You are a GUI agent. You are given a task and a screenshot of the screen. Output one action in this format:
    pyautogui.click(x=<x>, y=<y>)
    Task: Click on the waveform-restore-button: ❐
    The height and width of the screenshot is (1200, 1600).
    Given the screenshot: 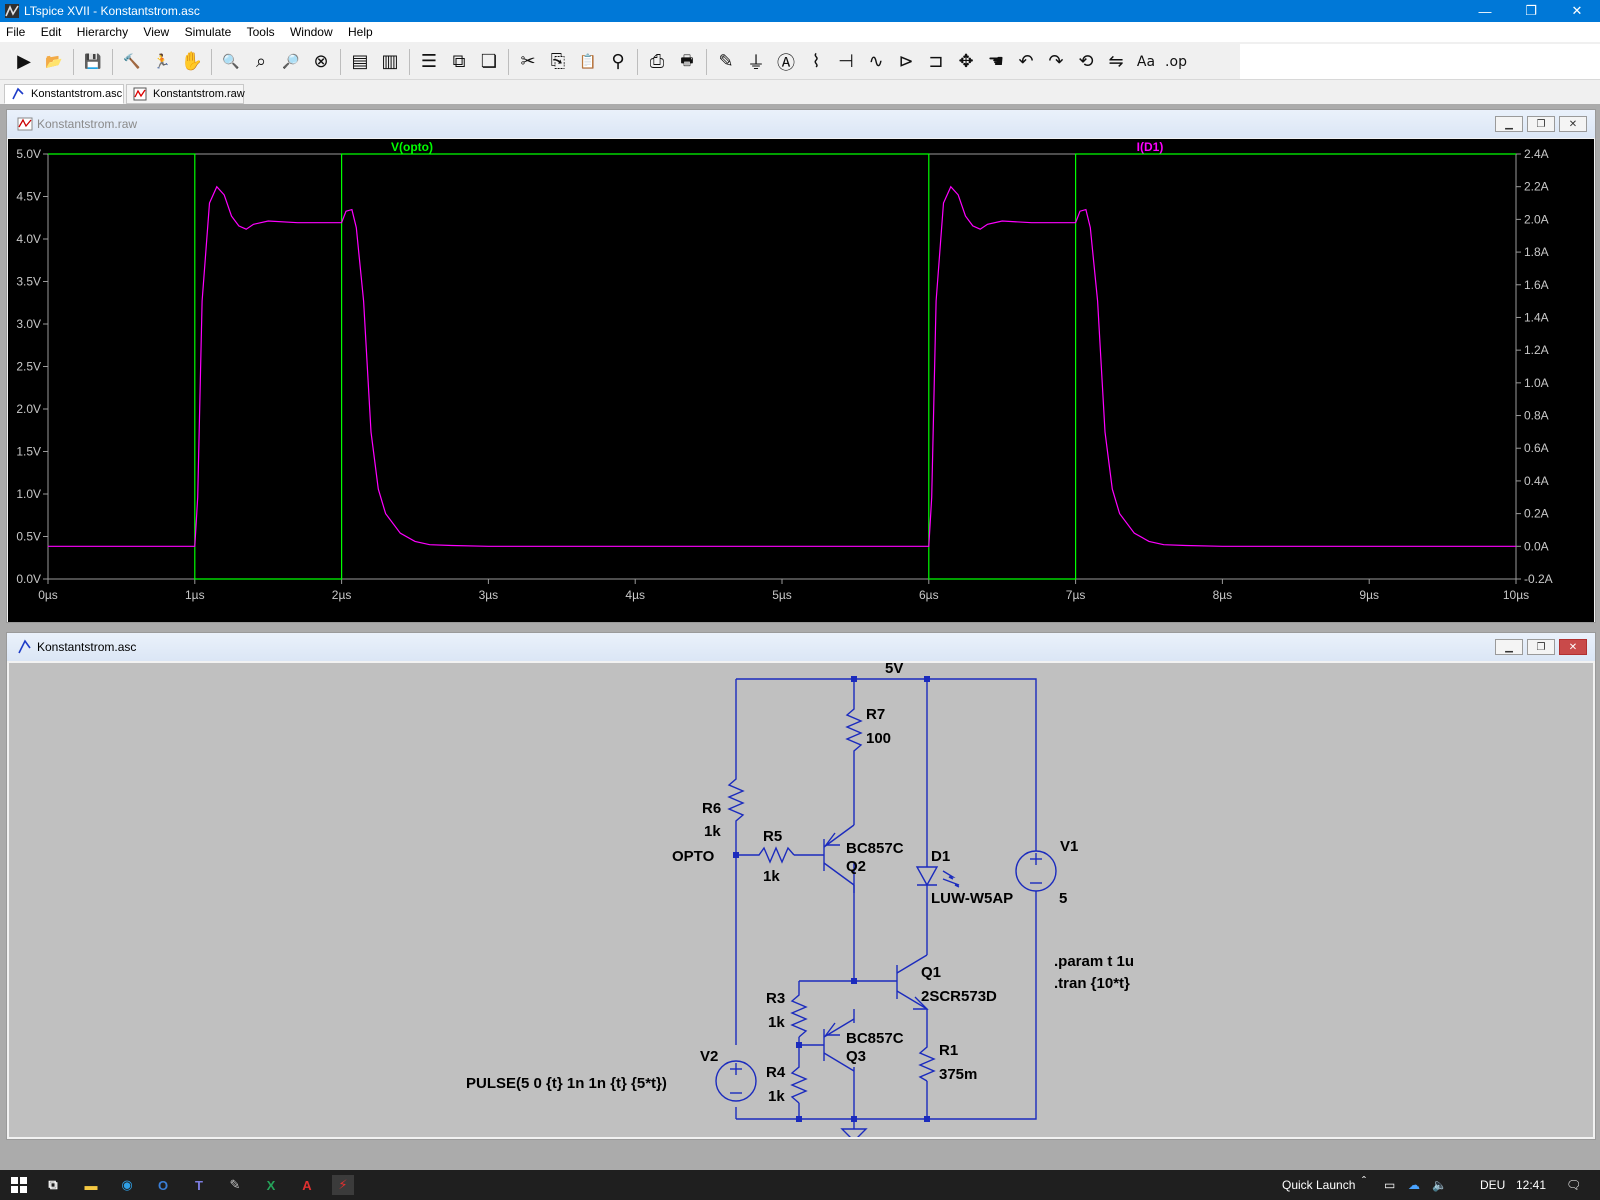 What is the action you would take?
    pyautogui.click(x=1541, y=124)
    